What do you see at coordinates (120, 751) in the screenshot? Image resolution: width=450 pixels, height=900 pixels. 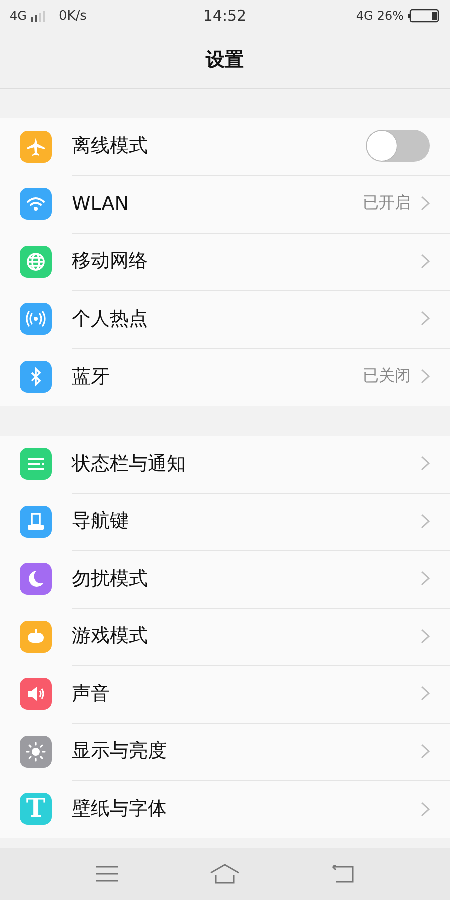 I see `setting-label: 显示与亮度` at bounding box center [120, 751].